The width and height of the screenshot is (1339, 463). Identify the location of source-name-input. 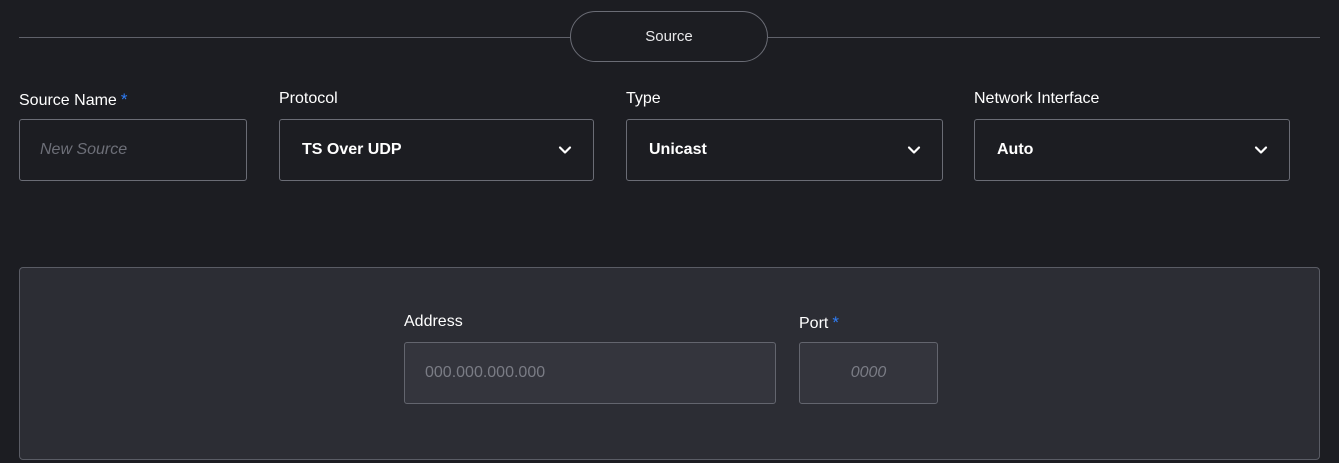
(133, 150).